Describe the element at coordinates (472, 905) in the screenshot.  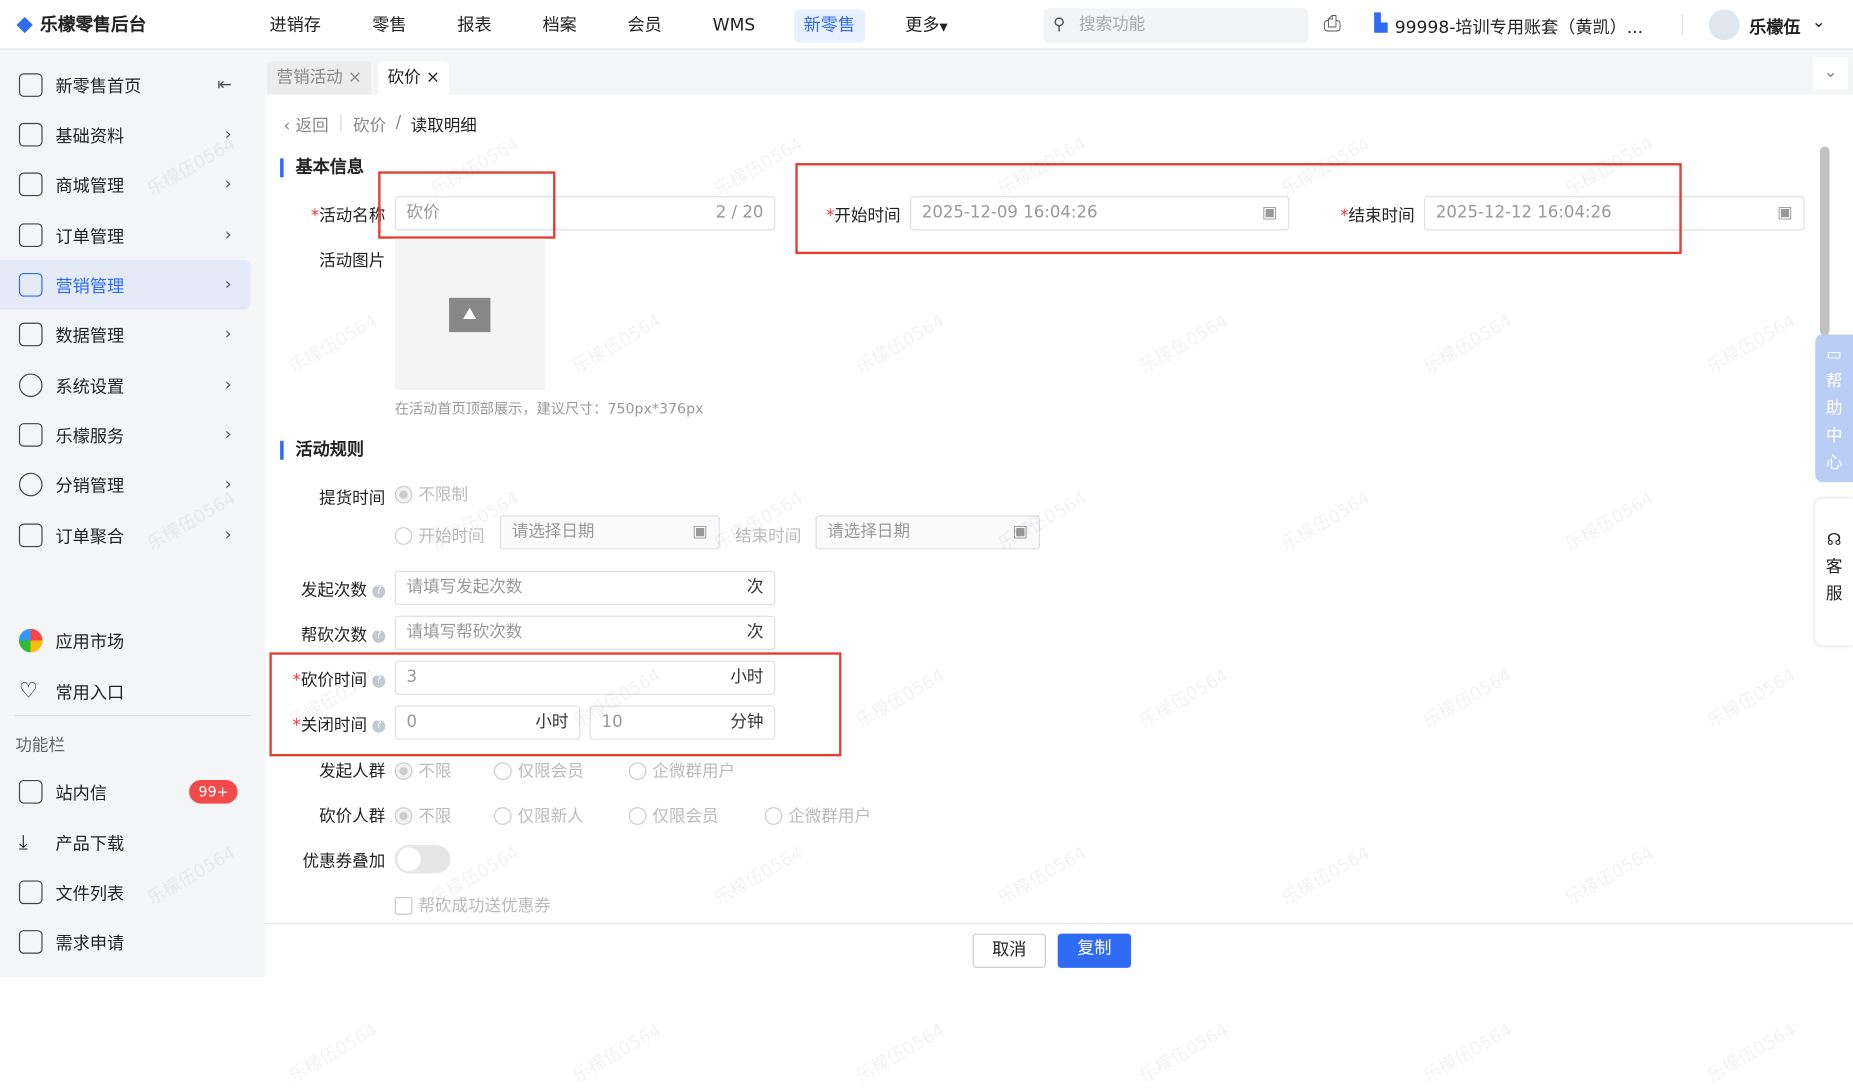
I see `send-coupon-checkbox: 帮砍成功送优惠券` at that location.